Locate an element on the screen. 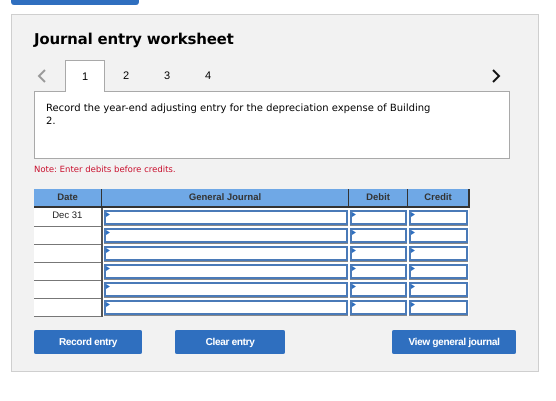 The width and height of the screenshot is (556, 401). note-text: Note: Enter debits before credits. is located at coordinates (105, 170).